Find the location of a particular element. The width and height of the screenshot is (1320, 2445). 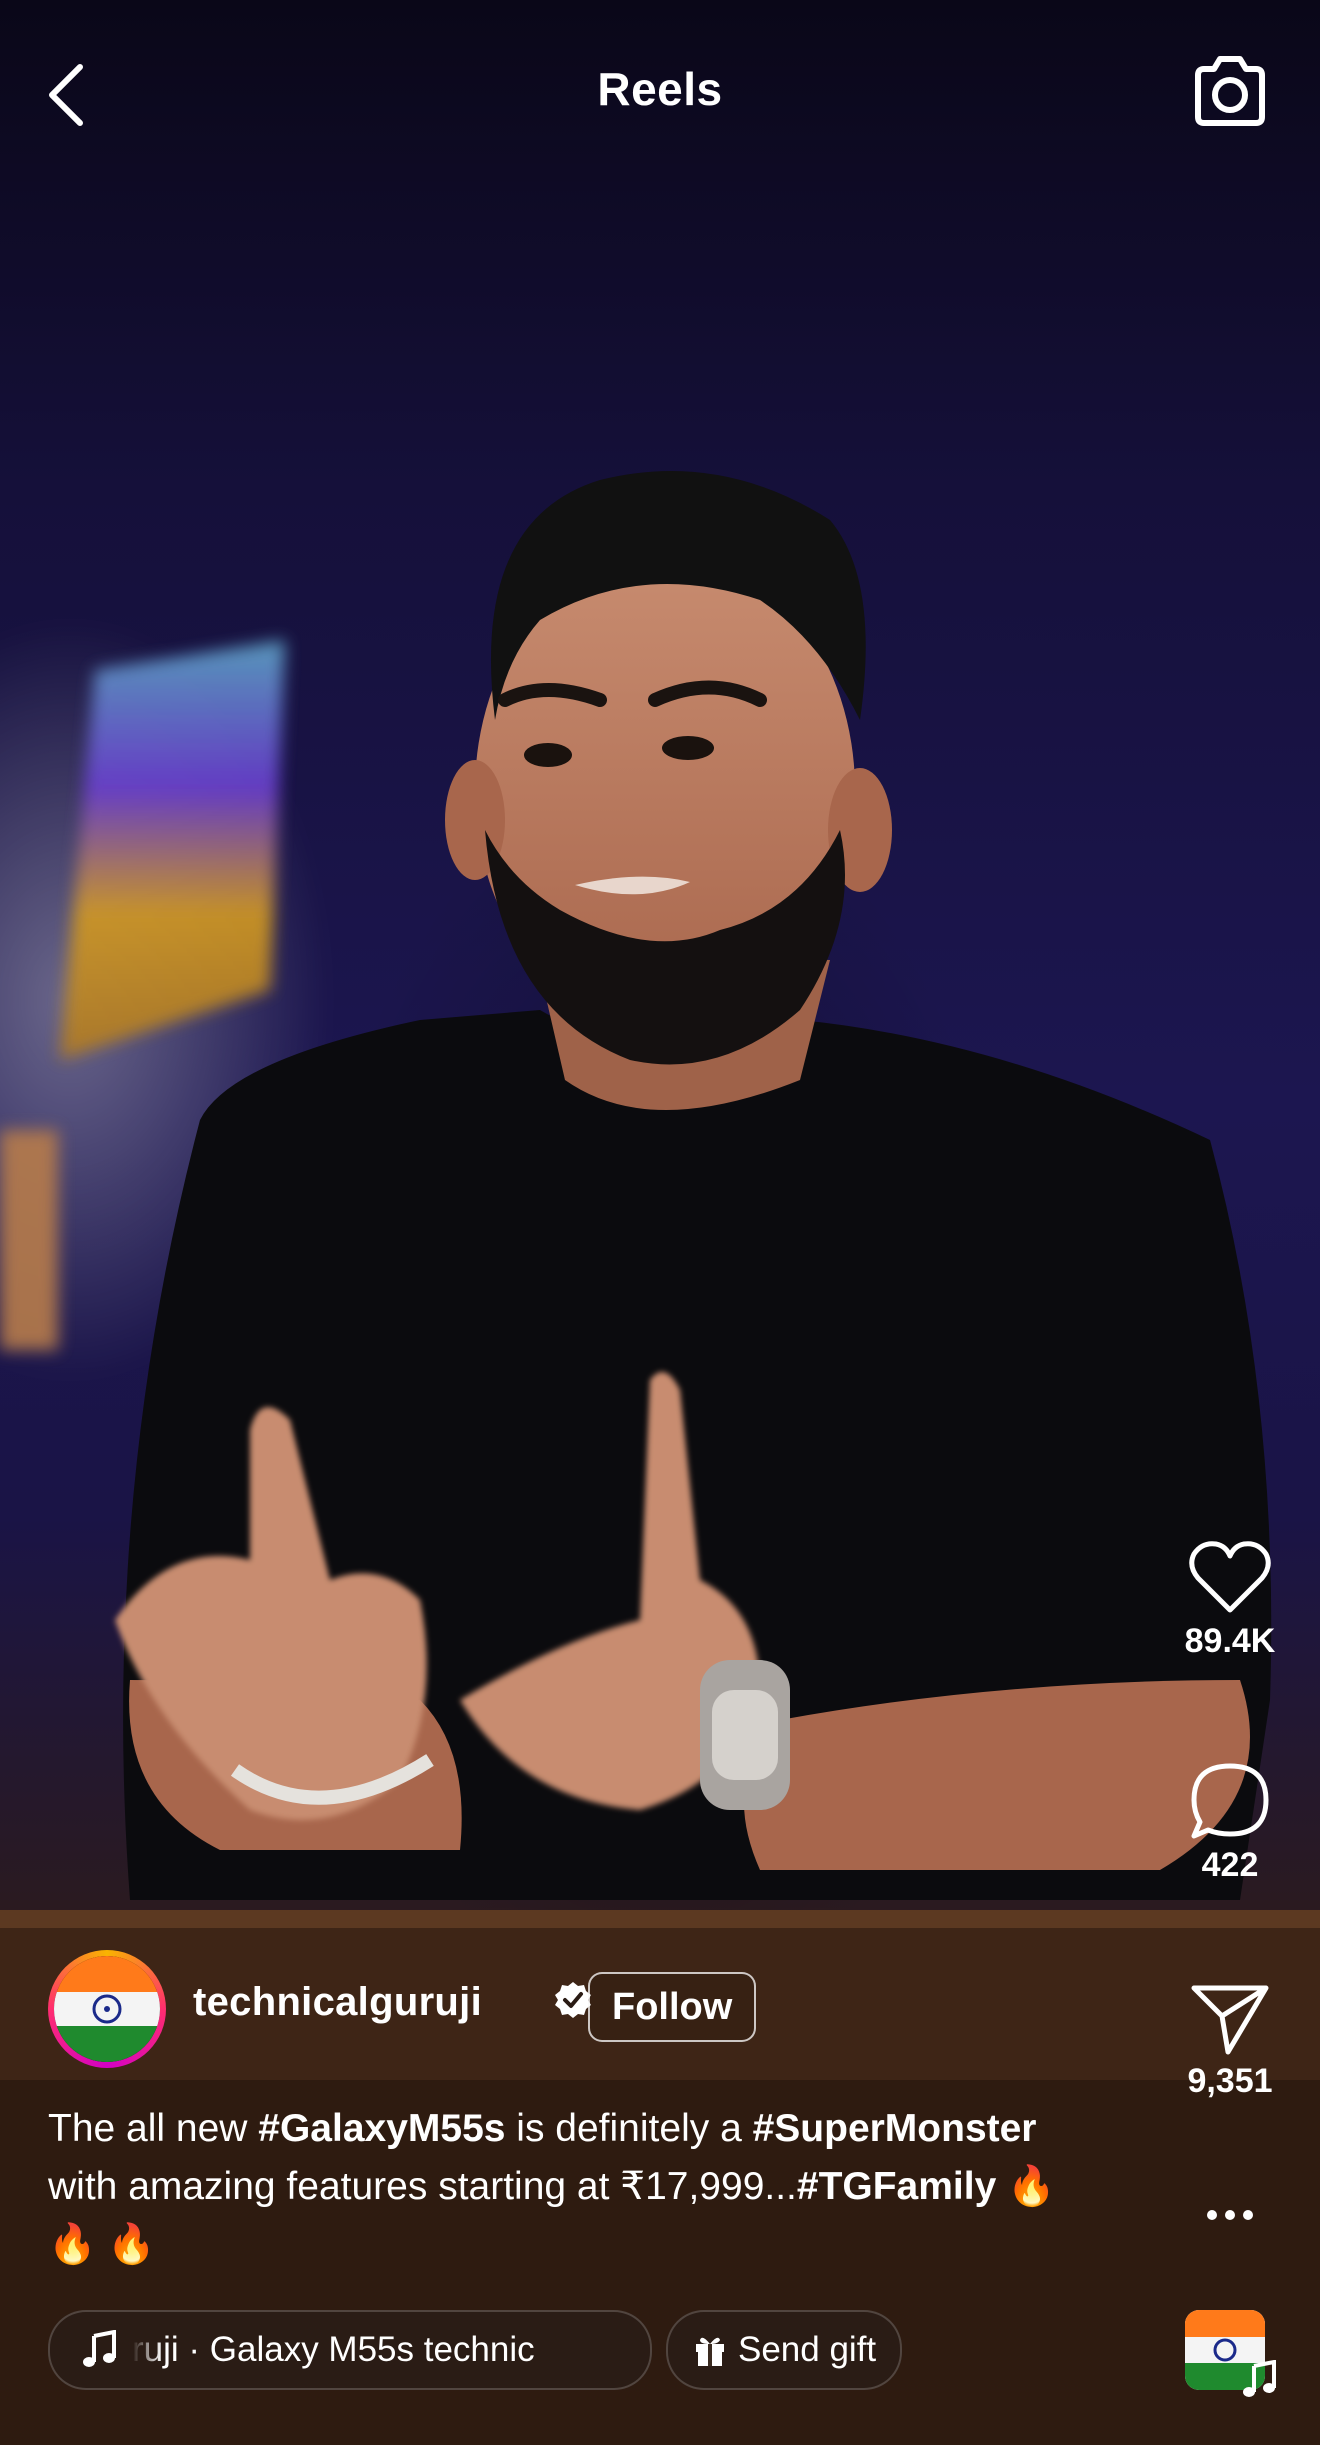

camera-button is located at coordinates (1230, 92).